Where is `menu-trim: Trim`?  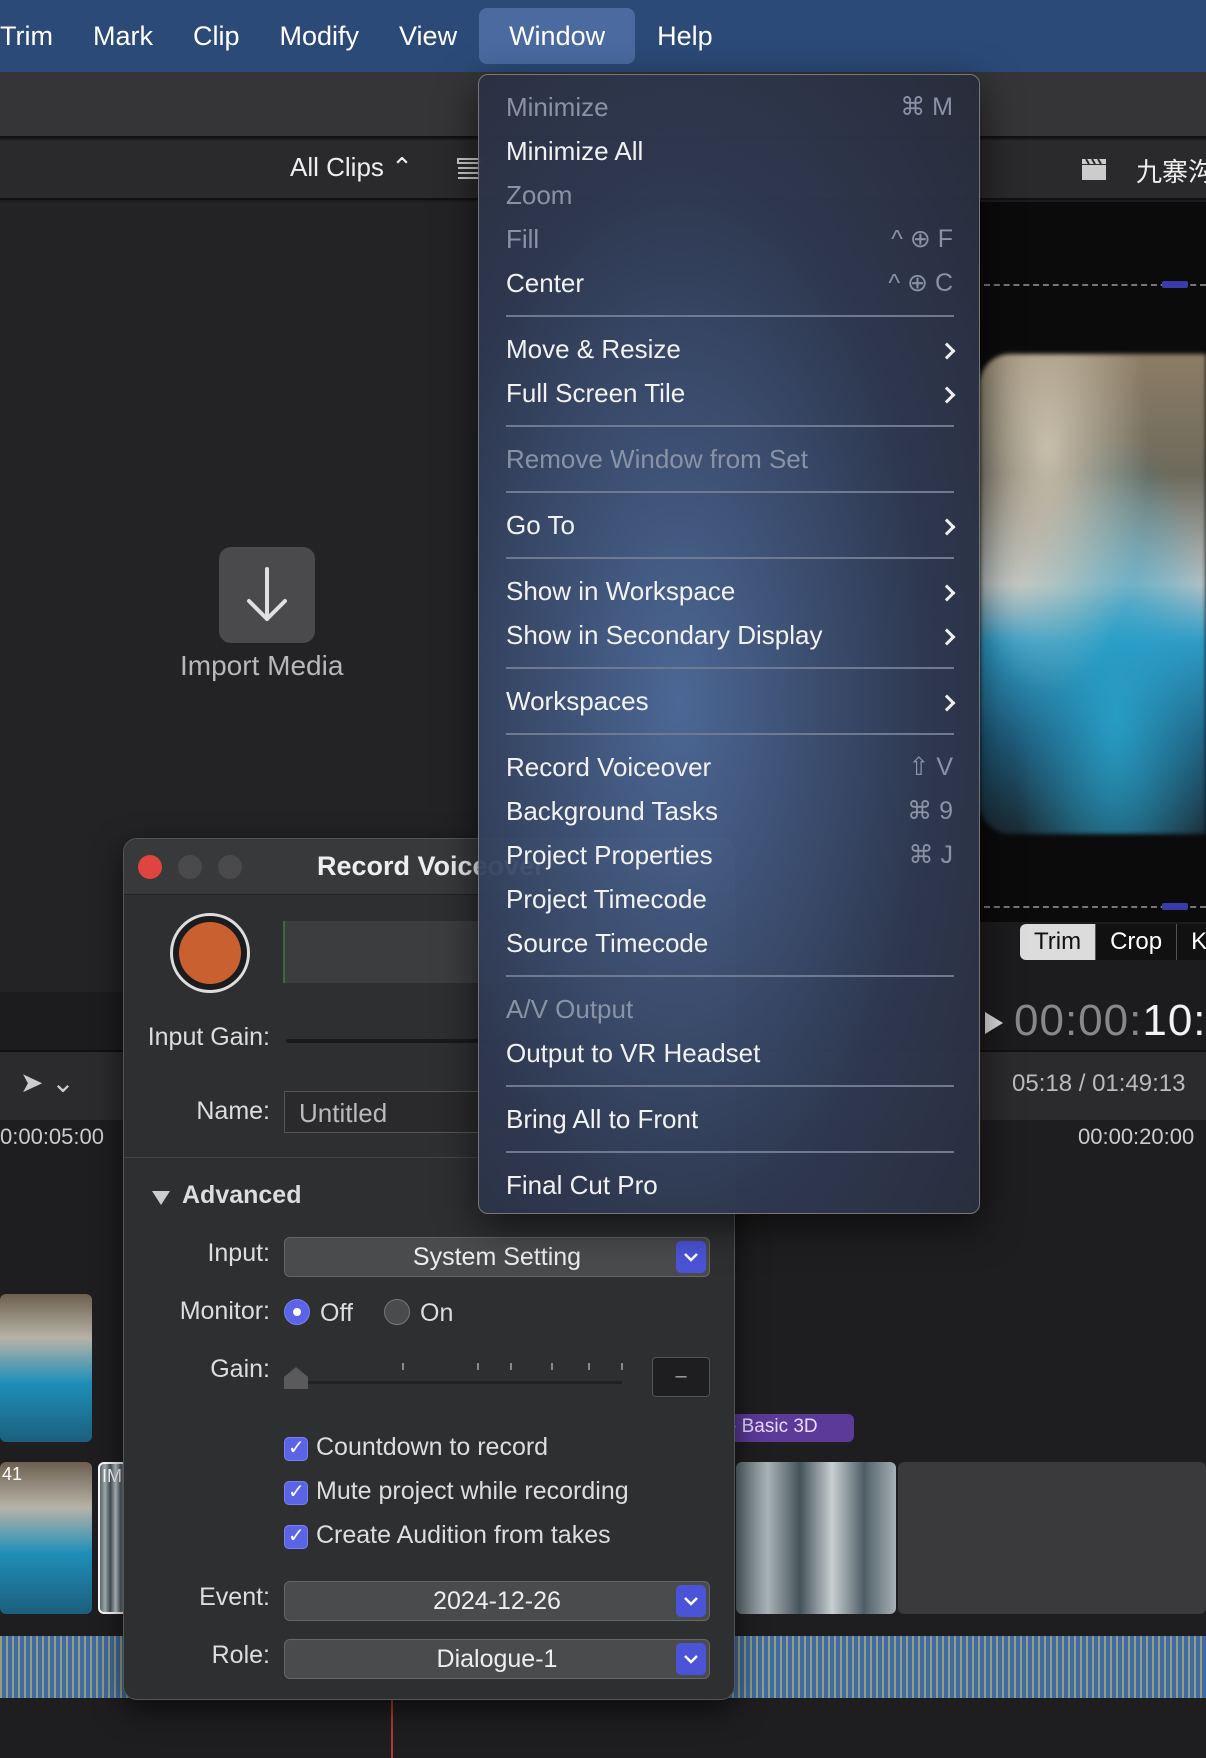 menu-trim: Trim is located at coordinates (36, 36).